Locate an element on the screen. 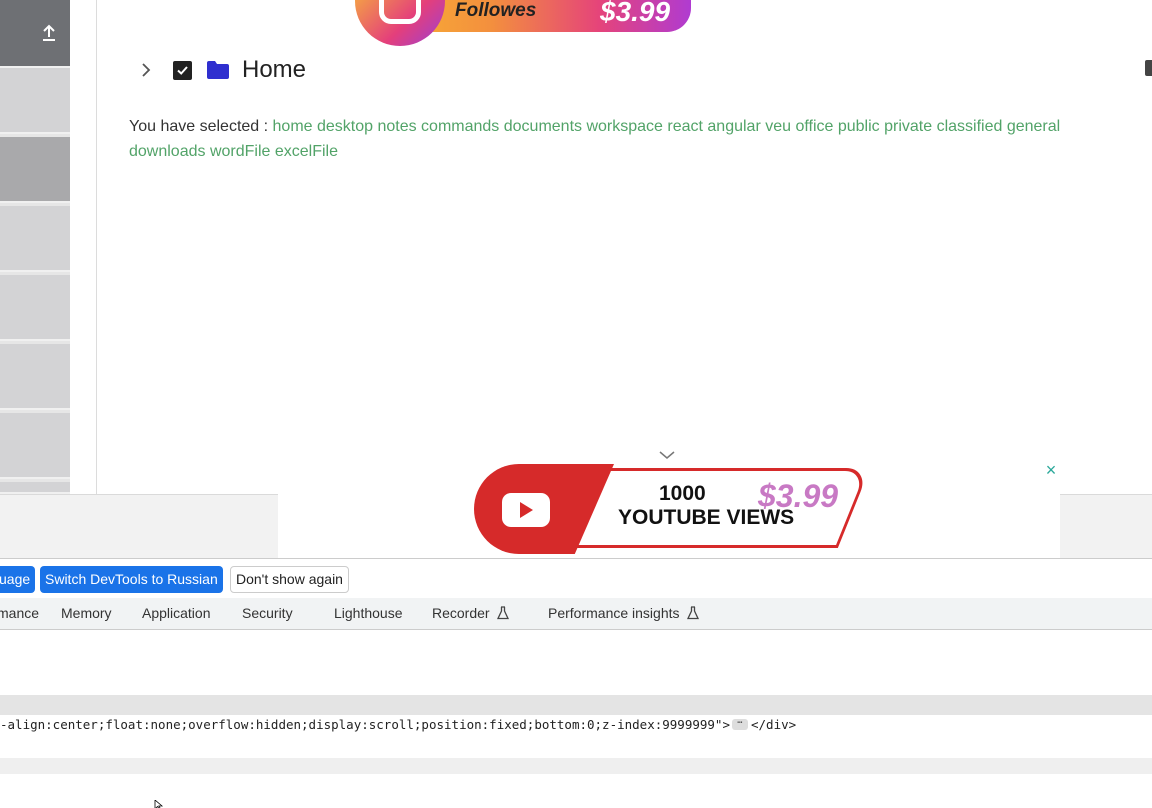  ad-text-line1: 1000 is located at coordinates (682, 493).